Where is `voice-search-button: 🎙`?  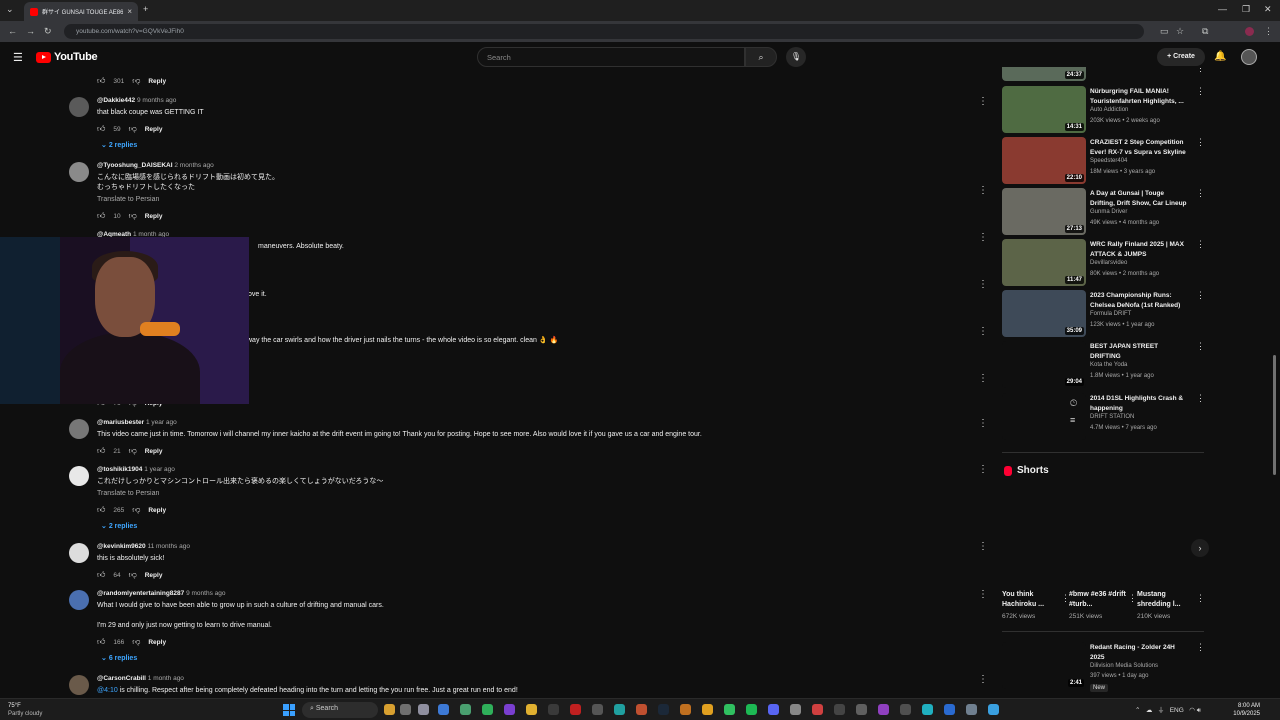
voice-search-button: 🎙 is located at coordinates (796, 57).